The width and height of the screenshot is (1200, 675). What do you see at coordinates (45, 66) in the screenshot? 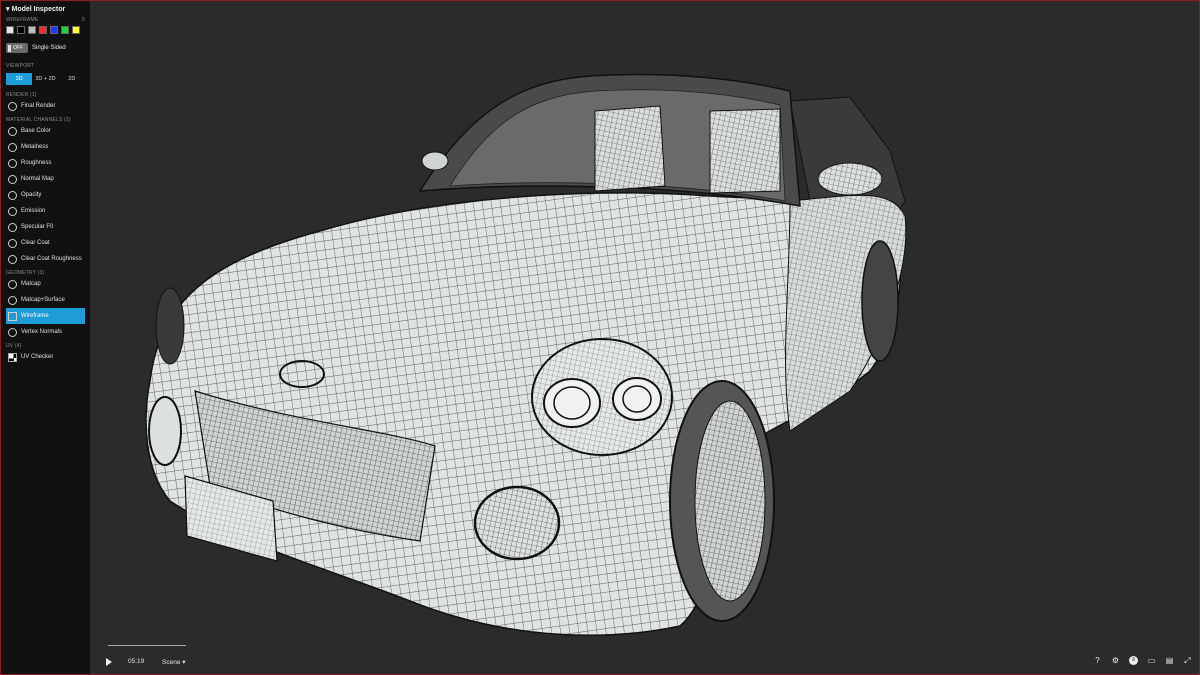
I see `viewport-section-label: VIEWPORT` at bounding box center [45, 66].